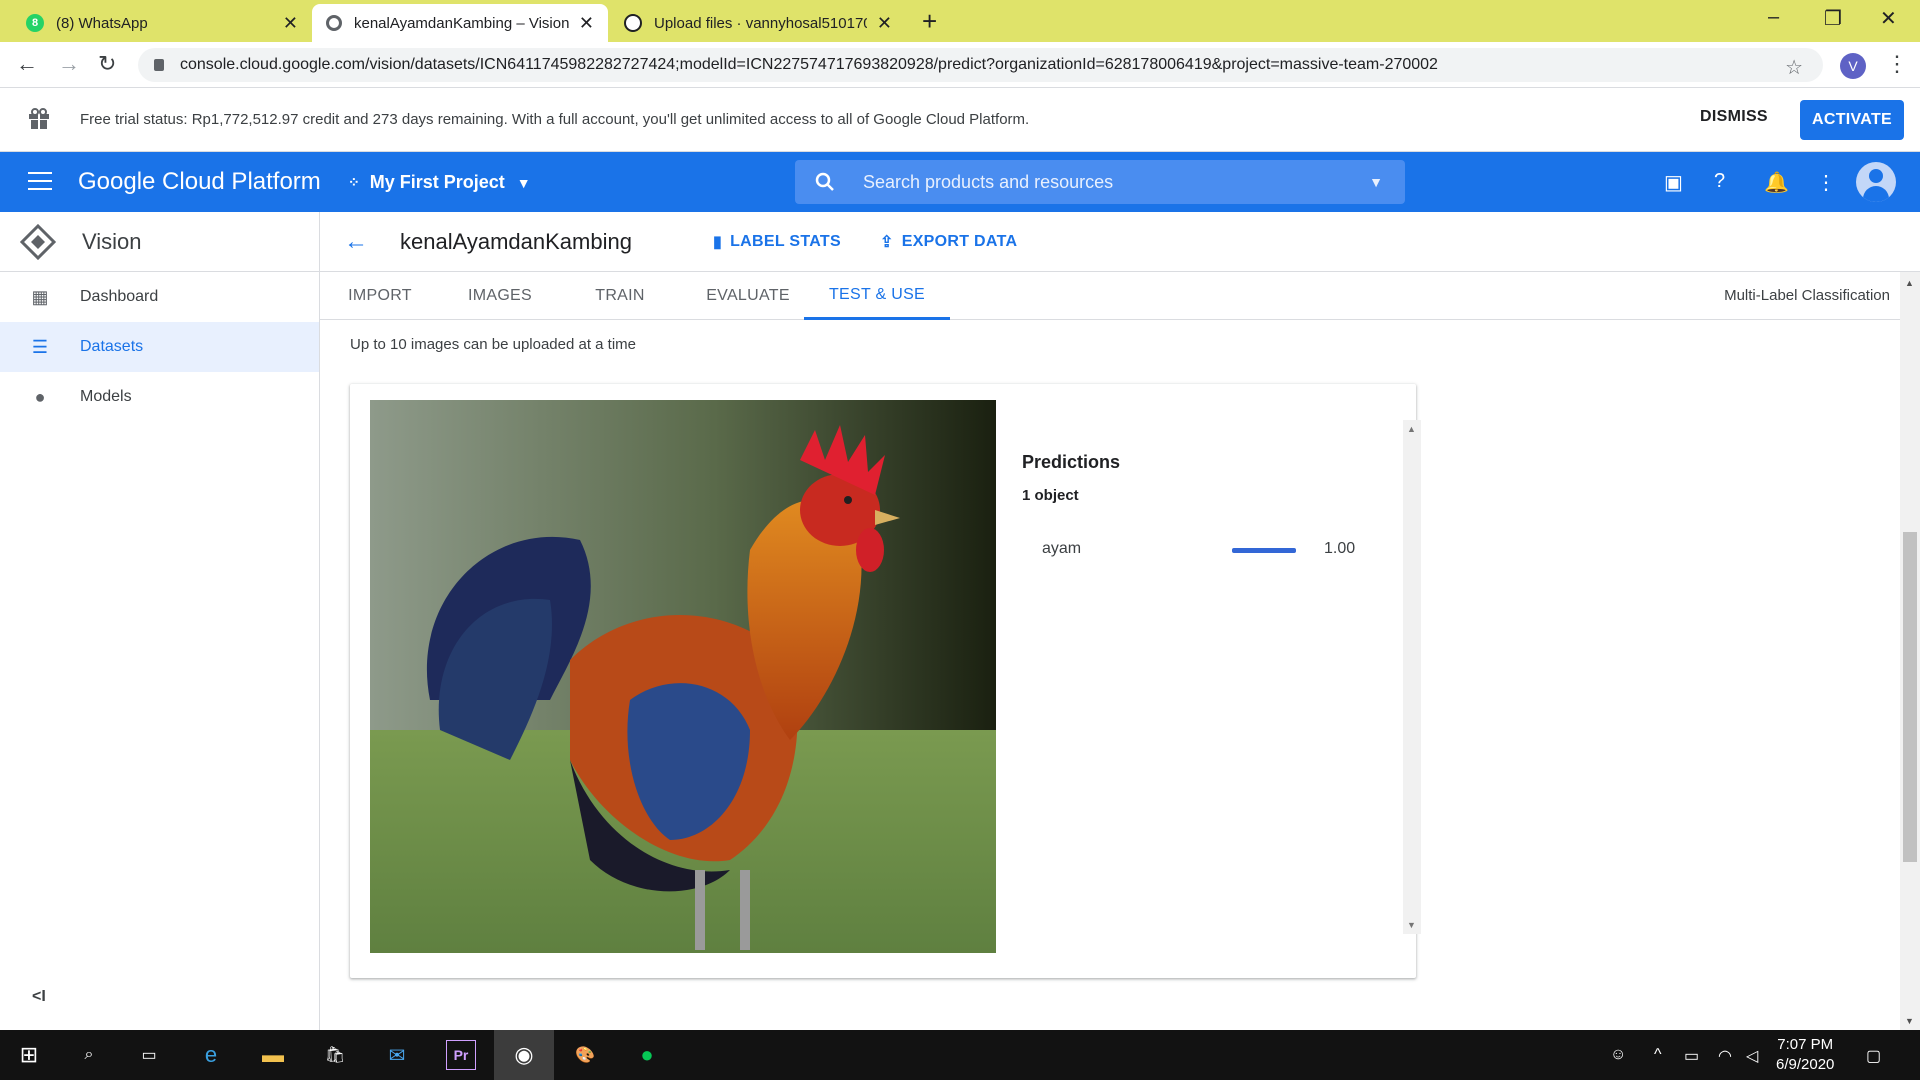 The width and height of the screenshot is (1920, 1080). What do you see at coordinates (785, 241) in the screenshot?
I see `label-stats-label: LABEL STATS` at bounding box center [785, 241].